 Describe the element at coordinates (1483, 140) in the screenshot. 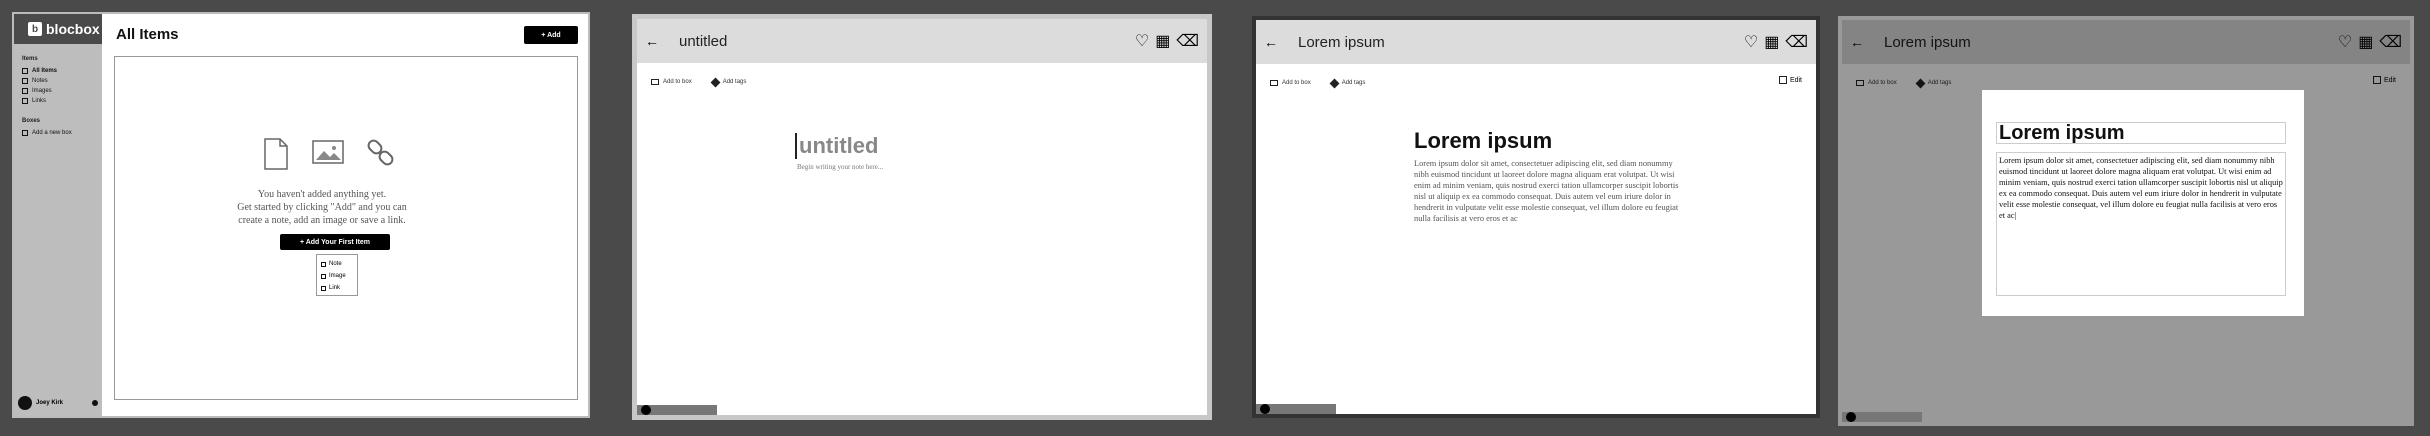

I see `note-title: Lorem ipsum` at that location.